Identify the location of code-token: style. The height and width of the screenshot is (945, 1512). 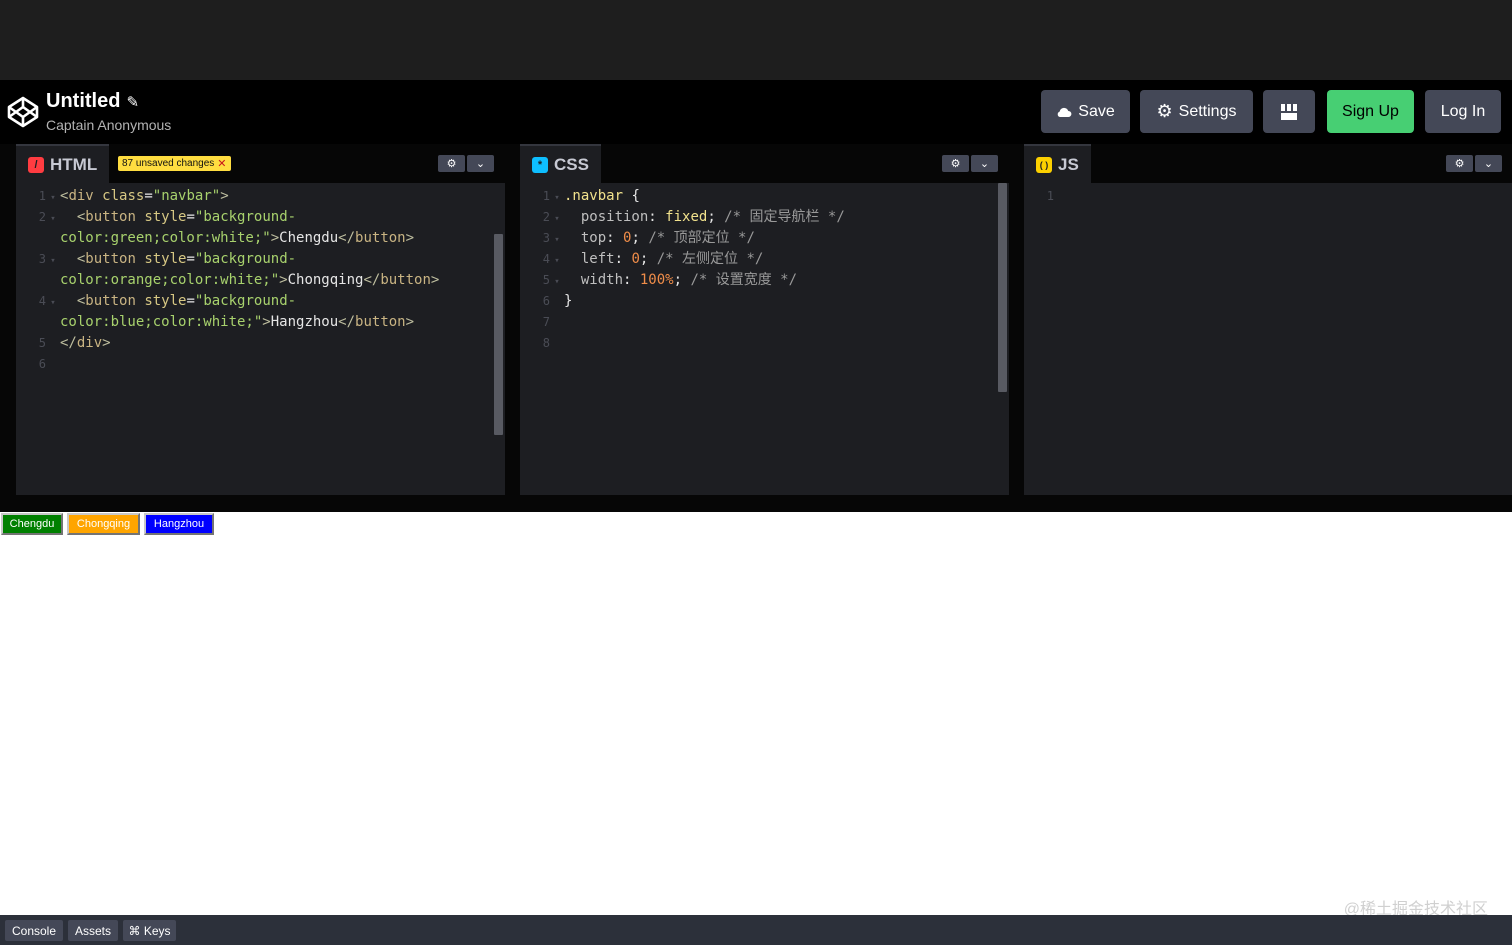
(165, 259).